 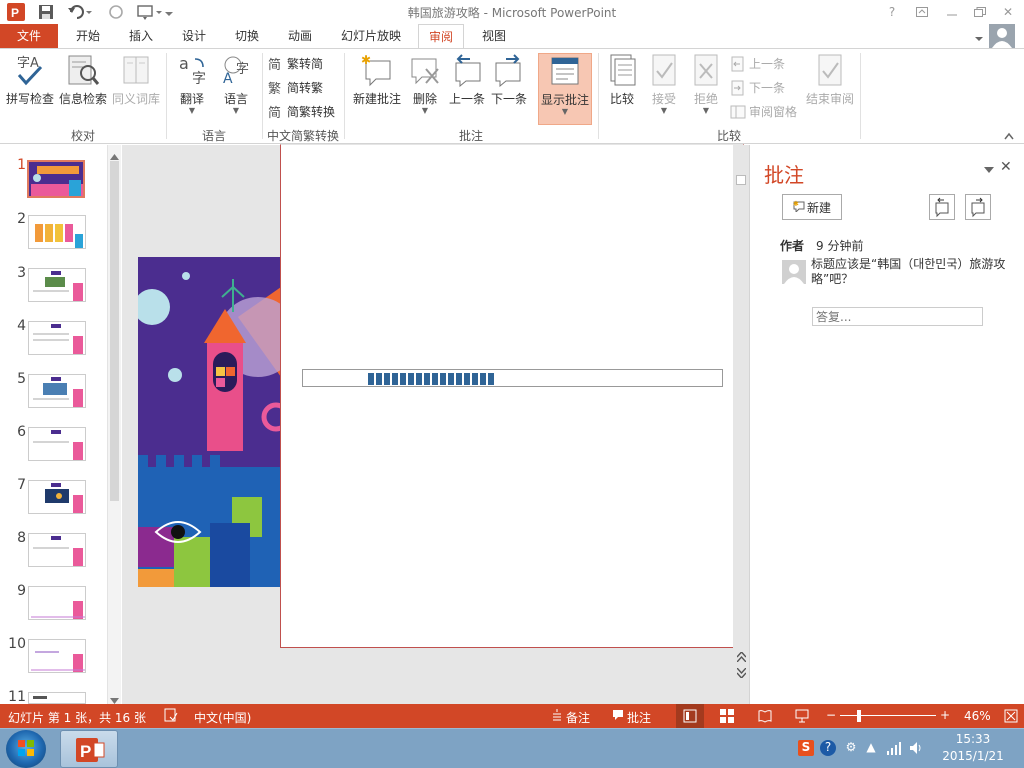 I want to click on notes-icon, so click(x=557, y=716).